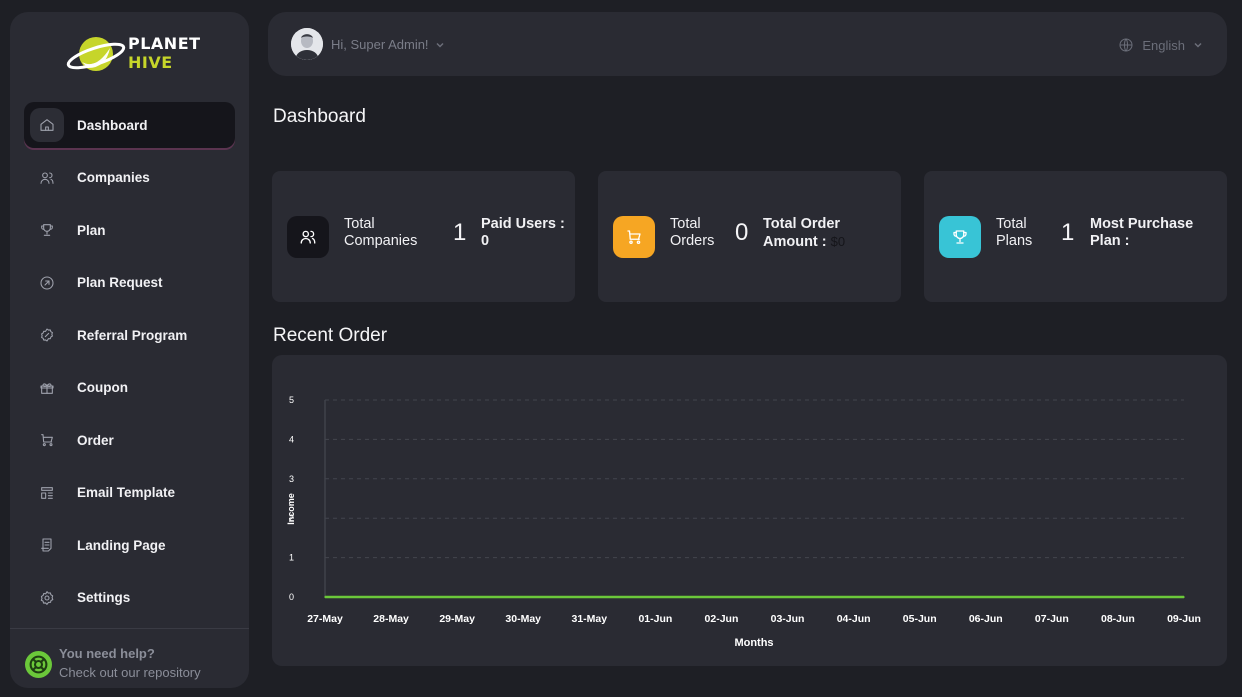 This screenshot has width=1242, height=697. I want to click on x-tick-label: 30-May, so click(523, 619).